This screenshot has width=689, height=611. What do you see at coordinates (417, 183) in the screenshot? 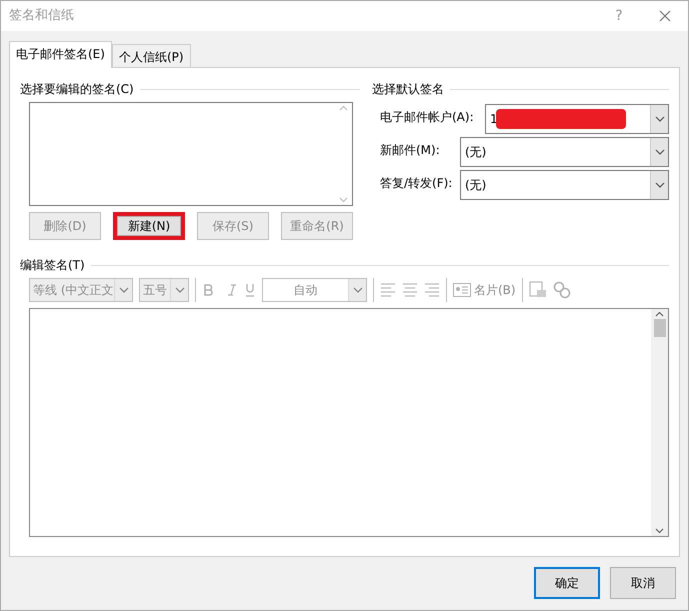
I see `field-label: 答复/转发(F):` at bounding box center [417, 183].